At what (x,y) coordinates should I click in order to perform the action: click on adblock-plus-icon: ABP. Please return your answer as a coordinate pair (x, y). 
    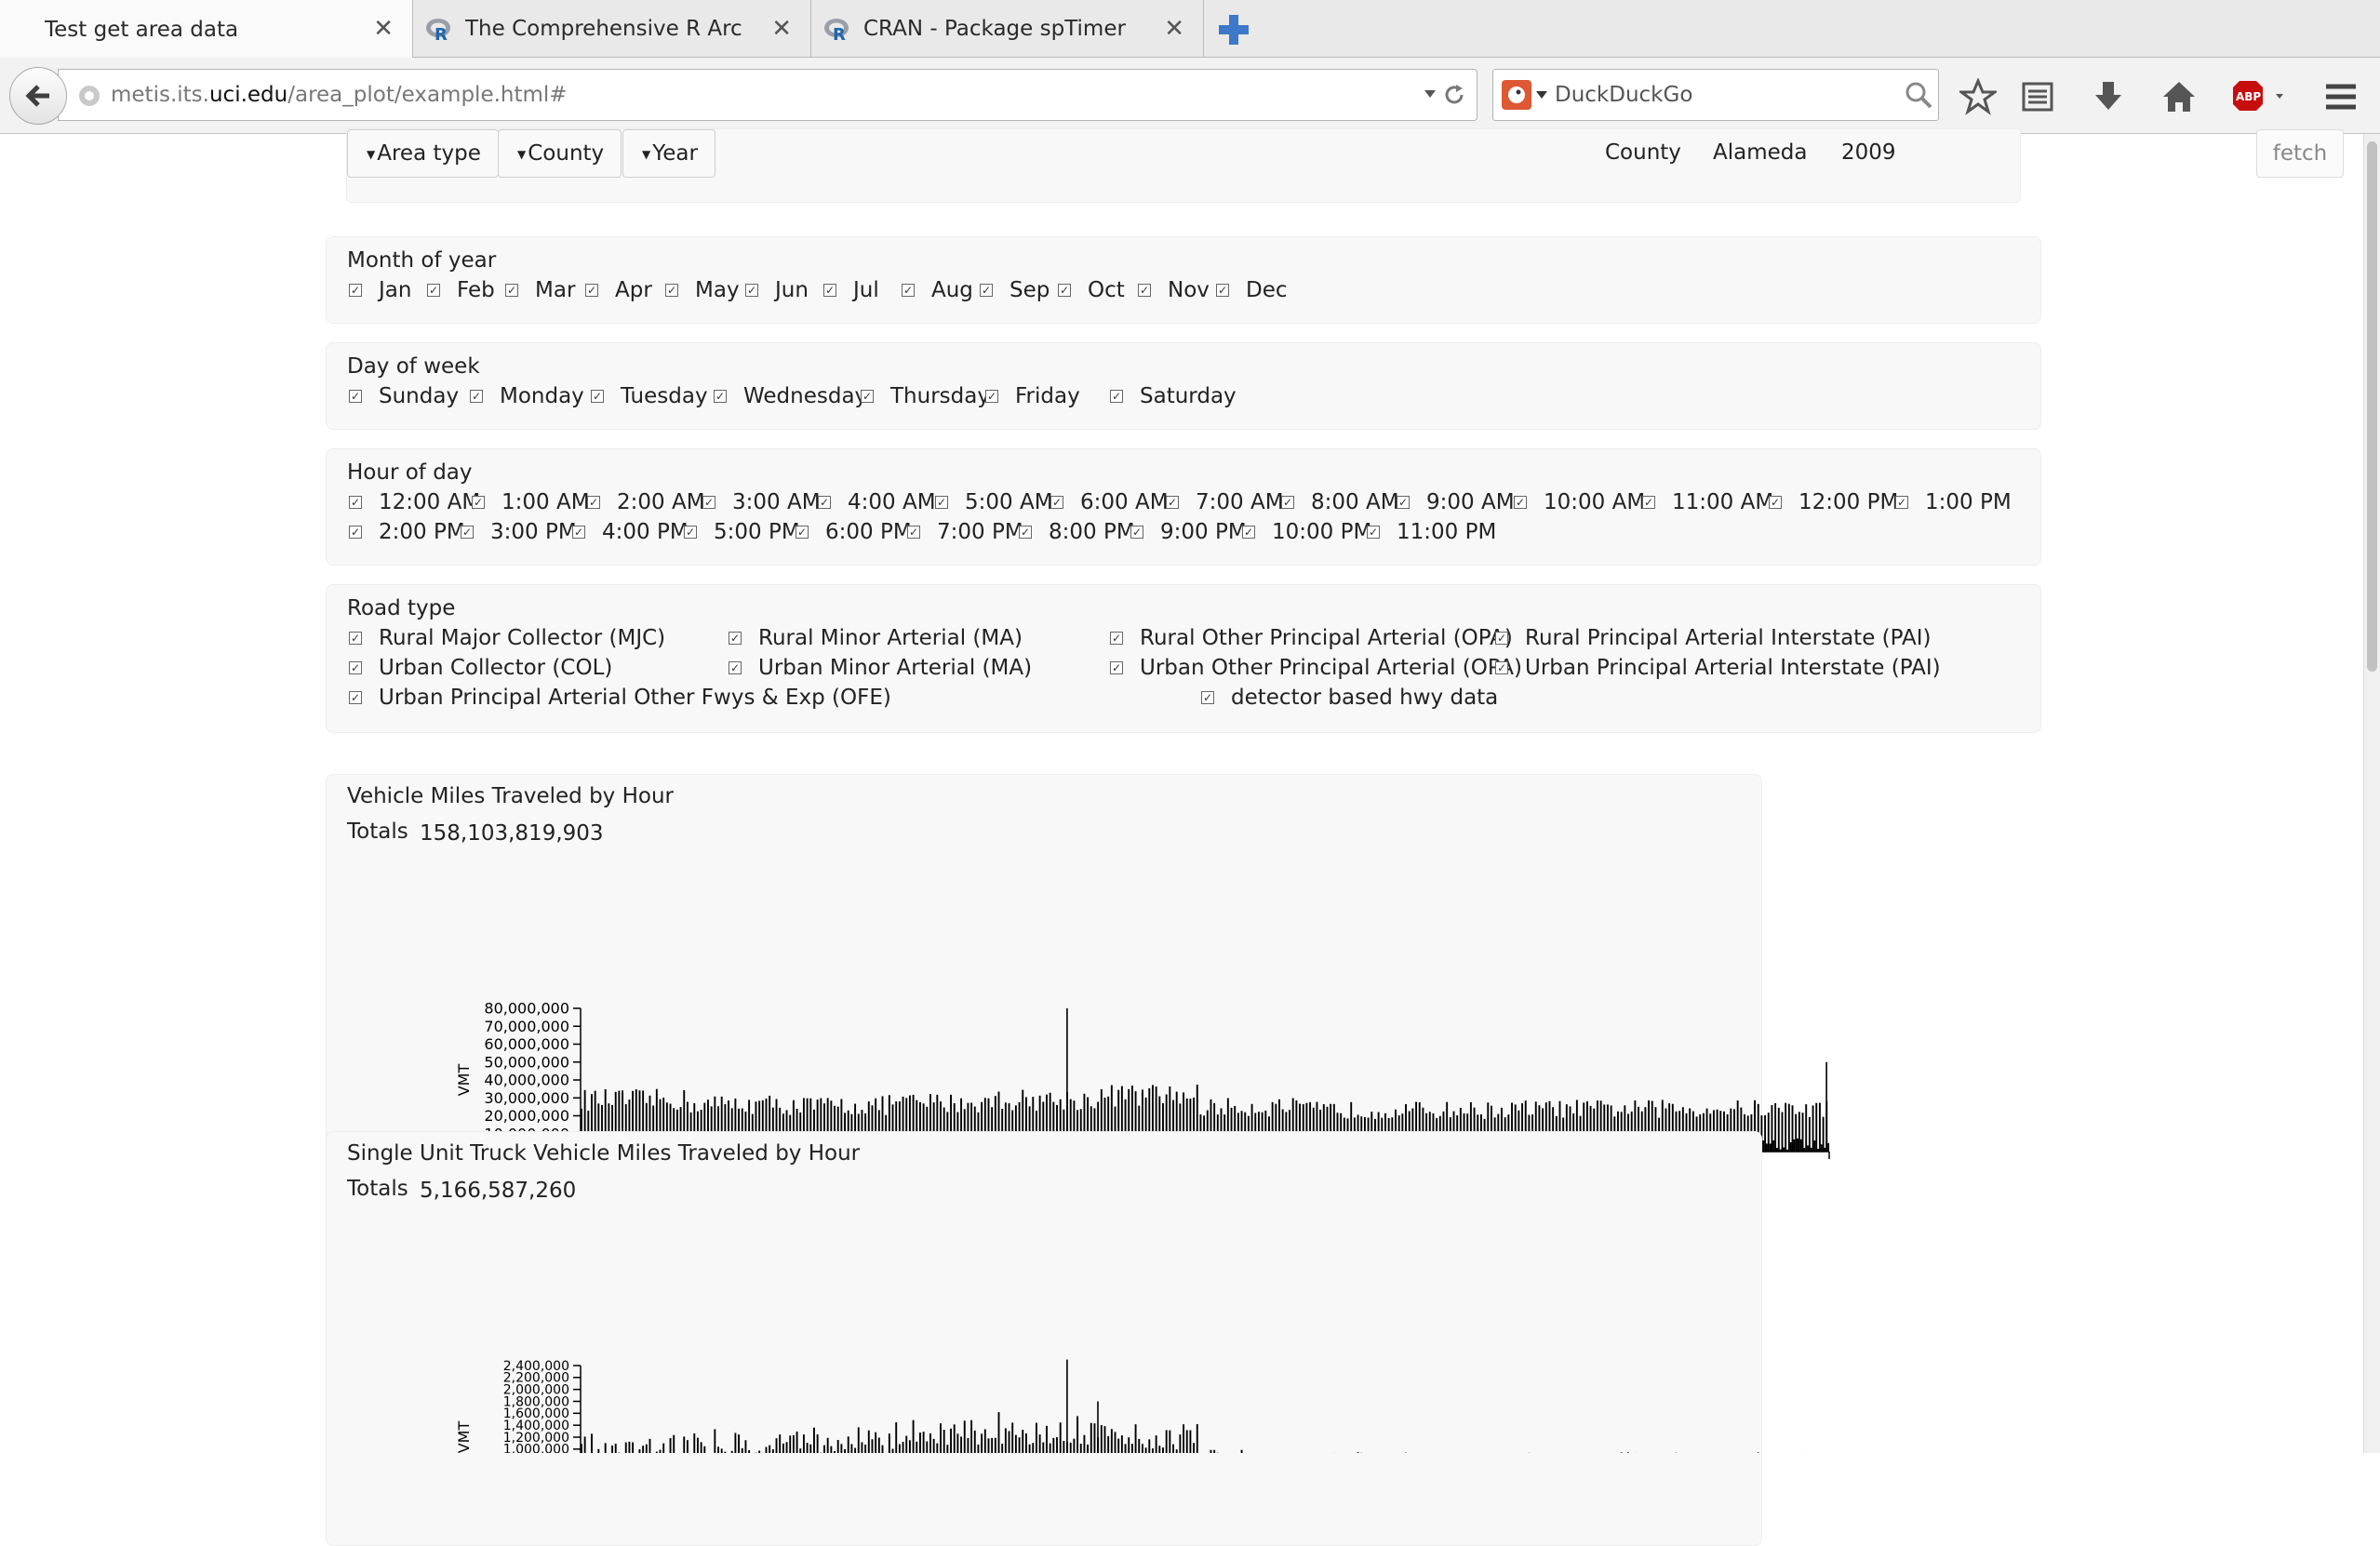
    Looking at the image, I should click on (2259, 96).